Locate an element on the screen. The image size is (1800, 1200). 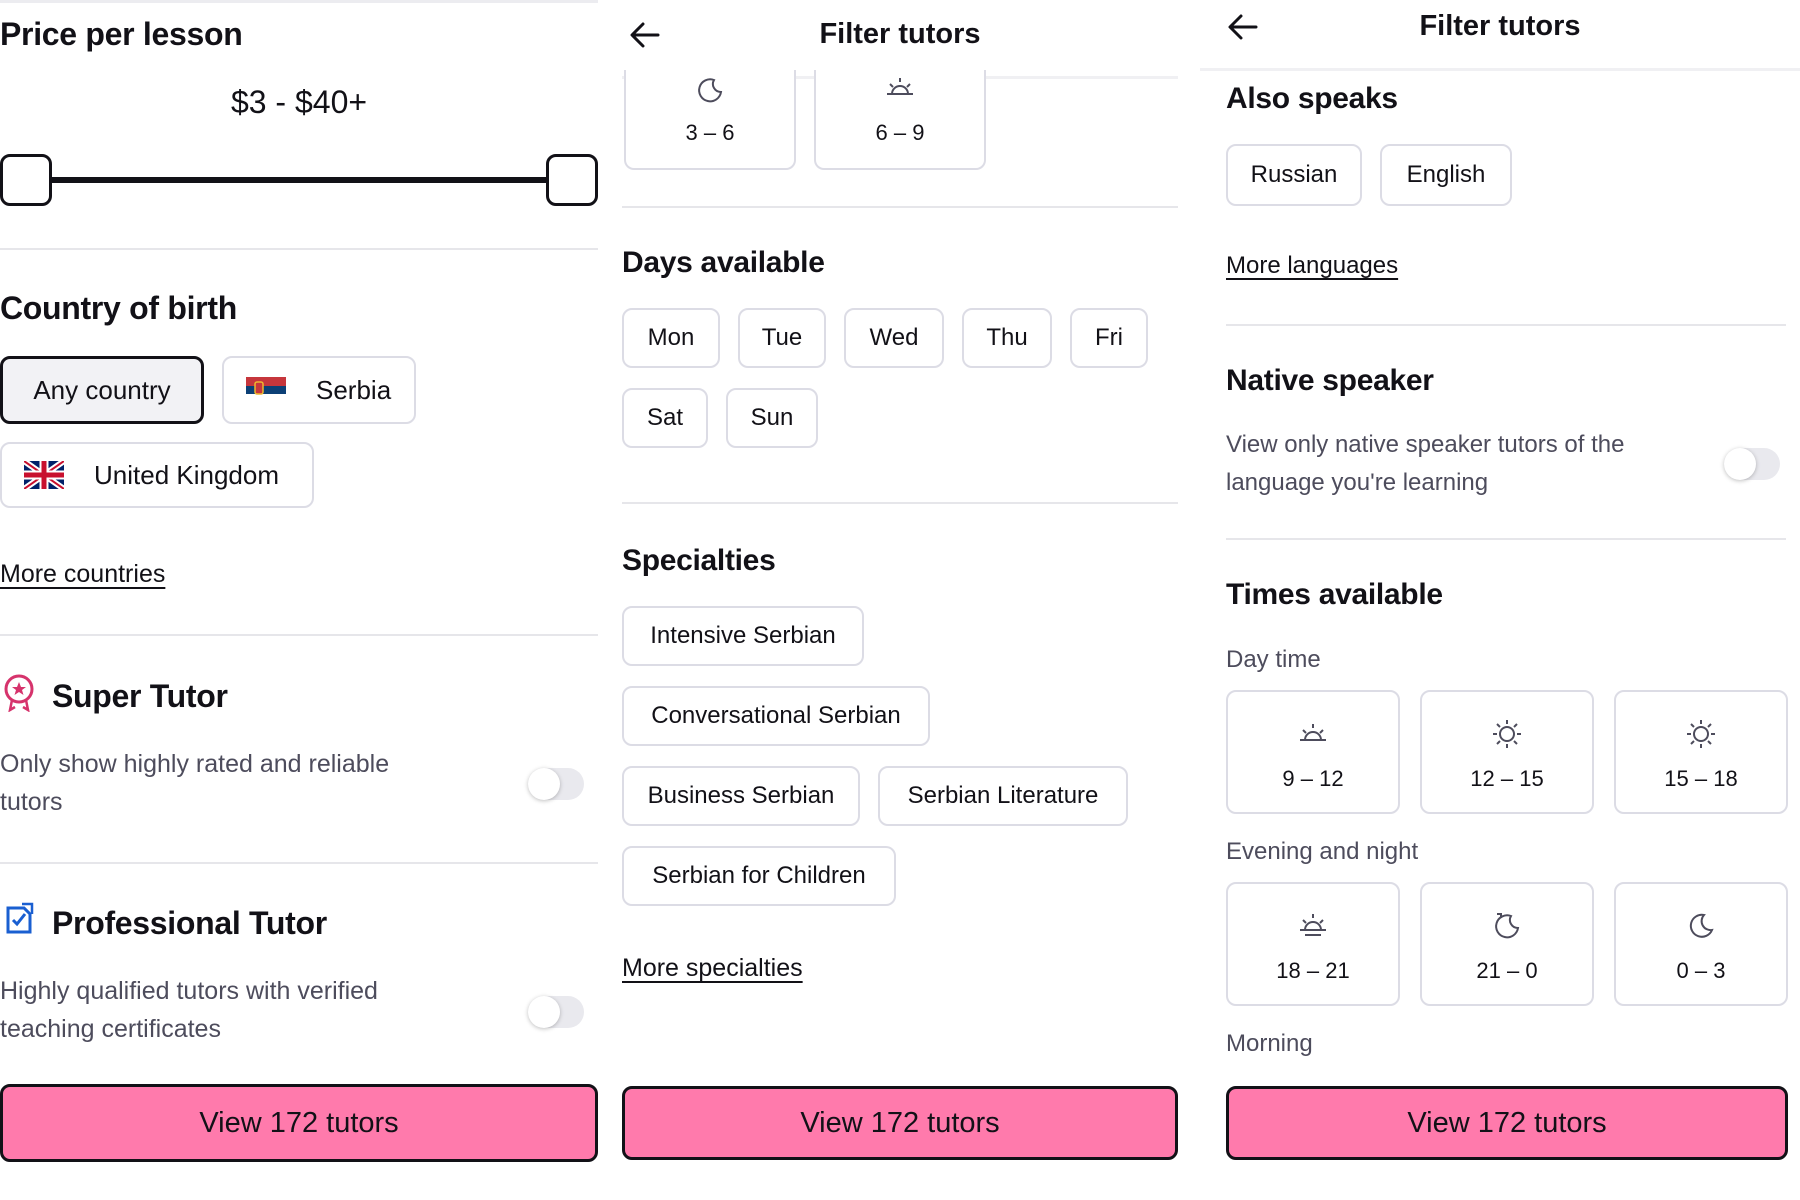
super-tutor-title: Super Tutor is located at coordinates (140, 696).